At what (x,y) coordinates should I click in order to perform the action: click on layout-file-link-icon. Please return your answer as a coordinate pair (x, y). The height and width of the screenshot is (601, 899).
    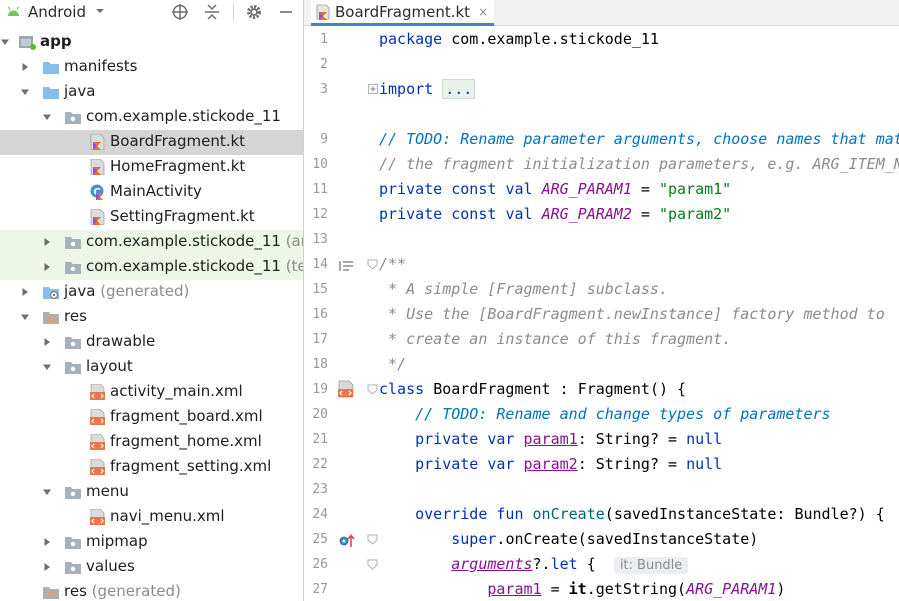
    Looking at the image, I should click on (346, 389).